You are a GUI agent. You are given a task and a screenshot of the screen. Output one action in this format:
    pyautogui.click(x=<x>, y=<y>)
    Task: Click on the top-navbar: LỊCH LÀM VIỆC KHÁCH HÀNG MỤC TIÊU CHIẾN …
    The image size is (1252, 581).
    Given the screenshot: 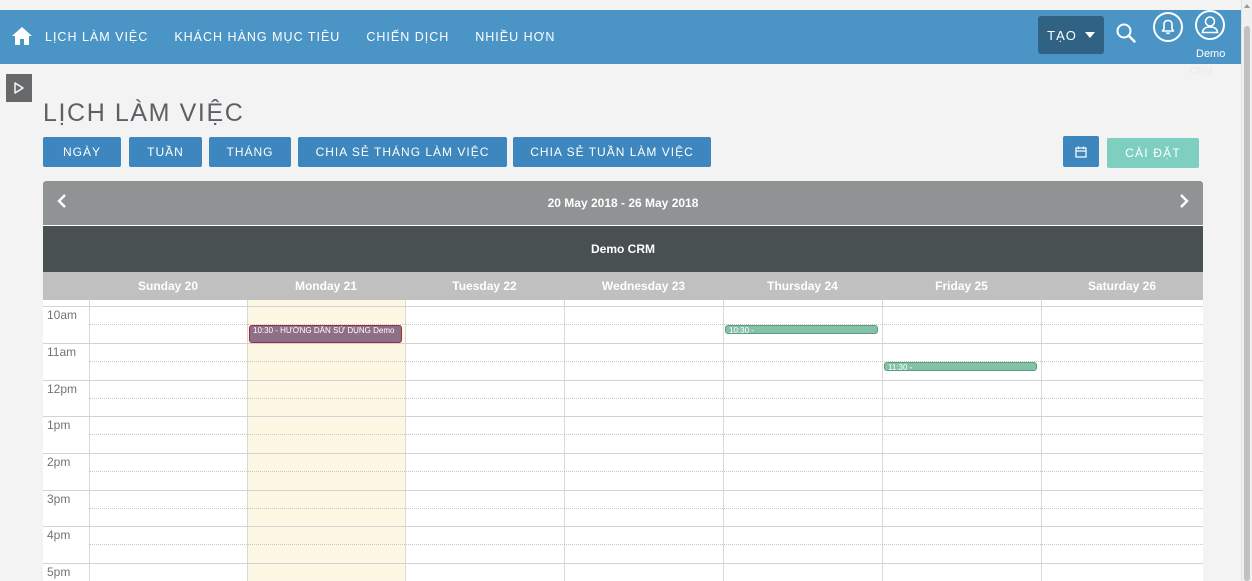 What is the action you would take?
    pyautogui.click(x=620, y=37)
    